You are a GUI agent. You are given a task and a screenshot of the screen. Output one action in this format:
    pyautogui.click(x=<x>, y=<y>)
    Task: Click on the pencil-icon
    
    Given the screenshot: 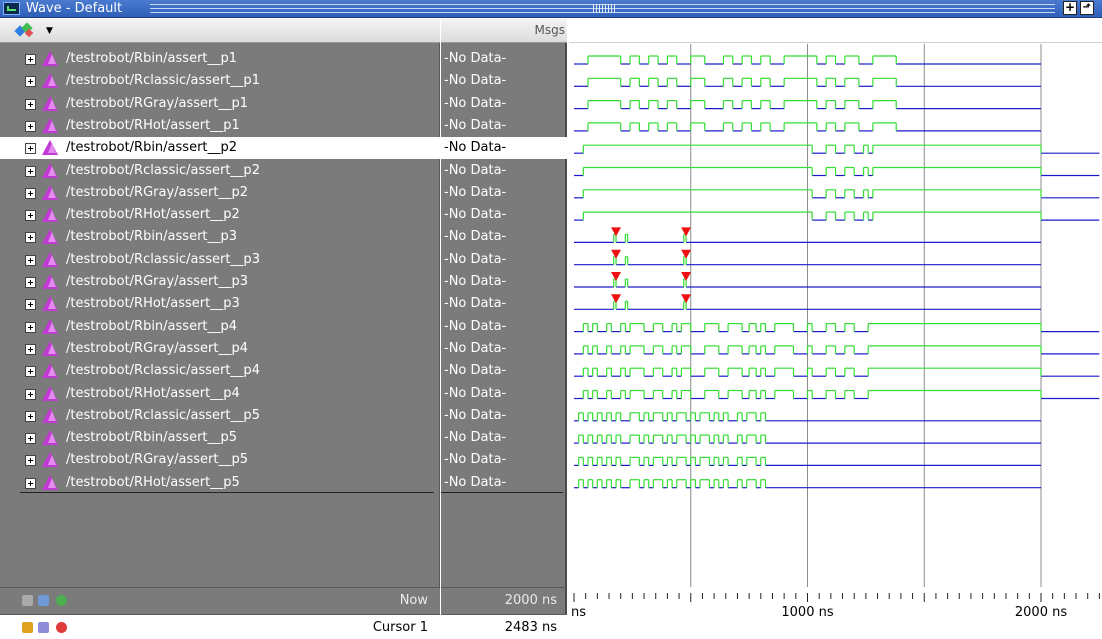 What is the action you would take?
    pyautogui.click(x=43, y=627)
    